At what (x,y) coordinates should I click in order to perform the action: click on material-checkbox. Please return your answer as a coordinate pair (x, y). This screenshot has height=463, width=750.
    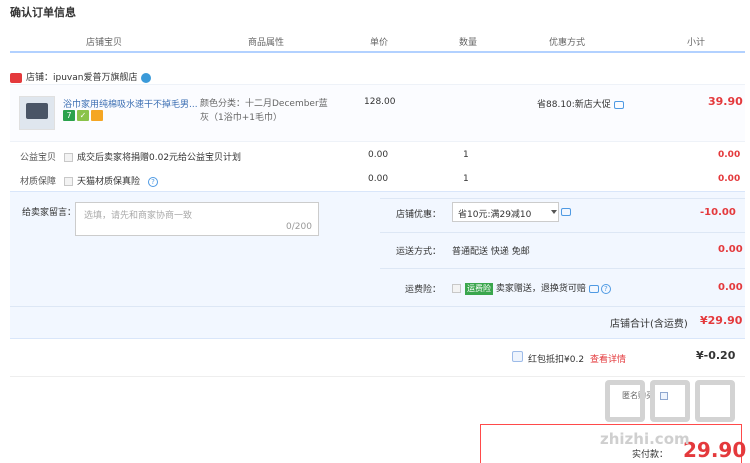
    Looking at the image, I should click on (68, 181).